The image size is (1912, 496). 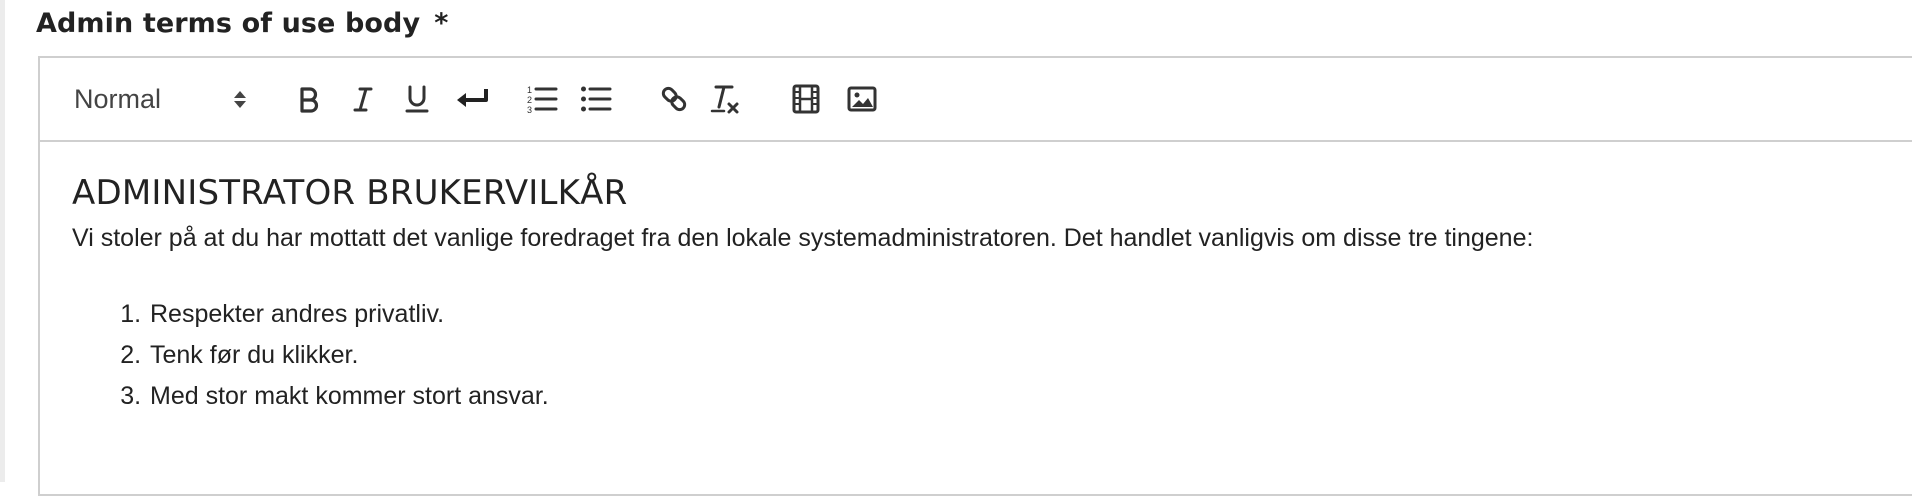 What do you see at coordinates (529, 109) in the screenshot?
I see `svg-text: 3` at bounding box center [529, 109].